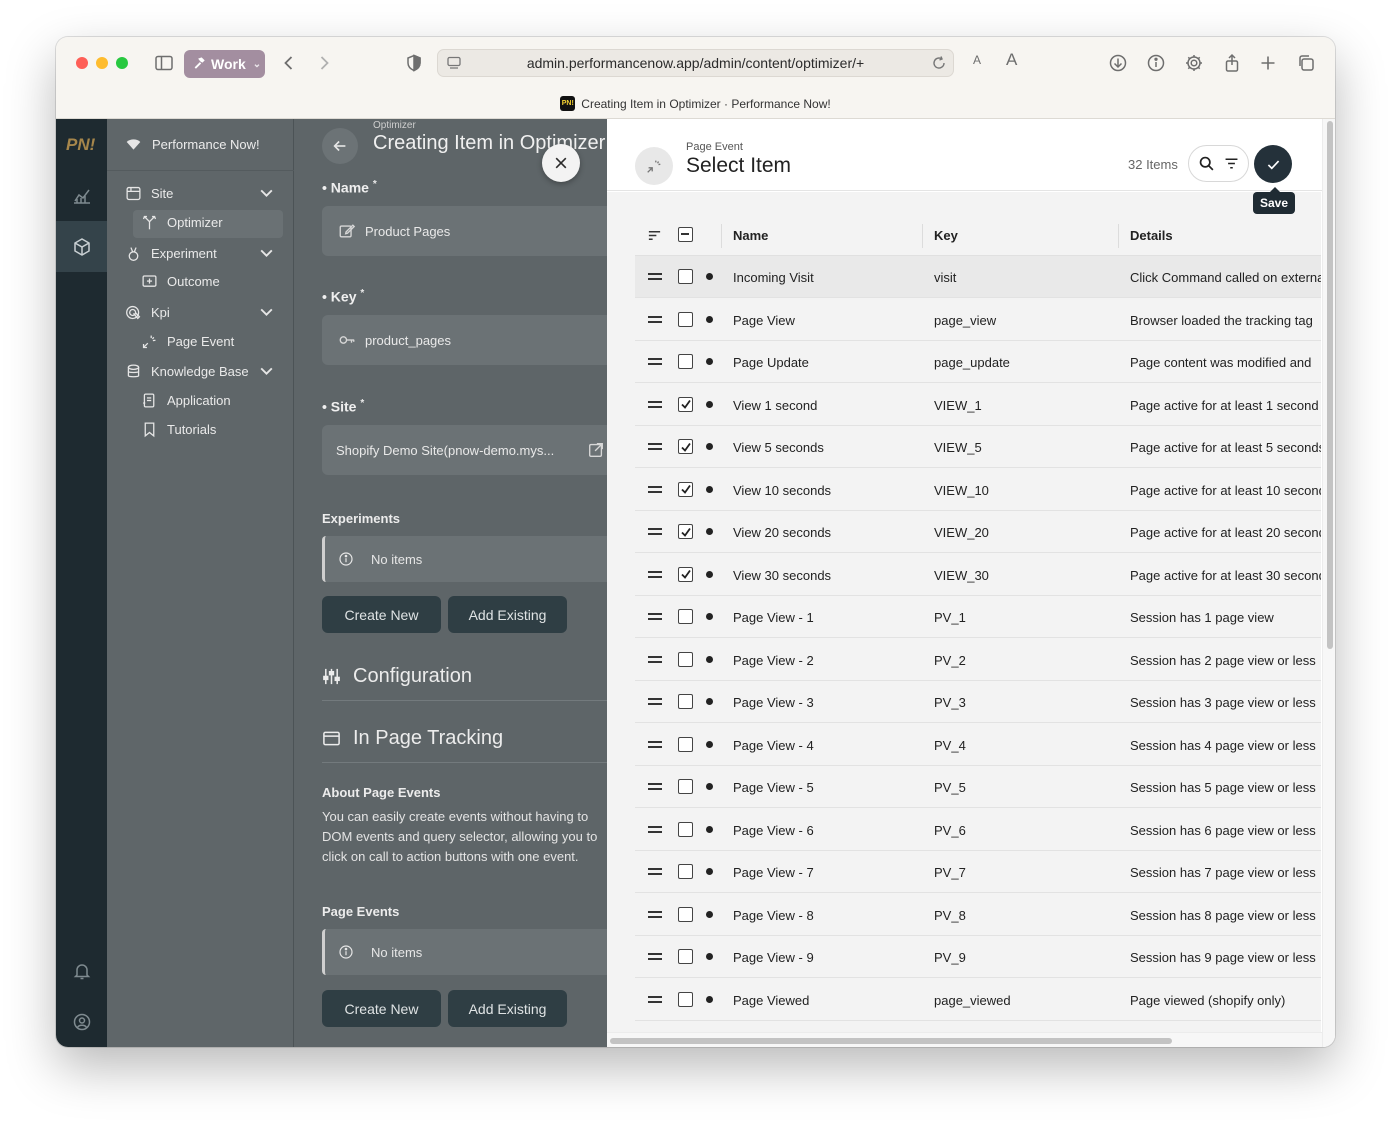  Describe the element at coordinates (1156, 63) in the screenshot. I see `info-icon` at that location.